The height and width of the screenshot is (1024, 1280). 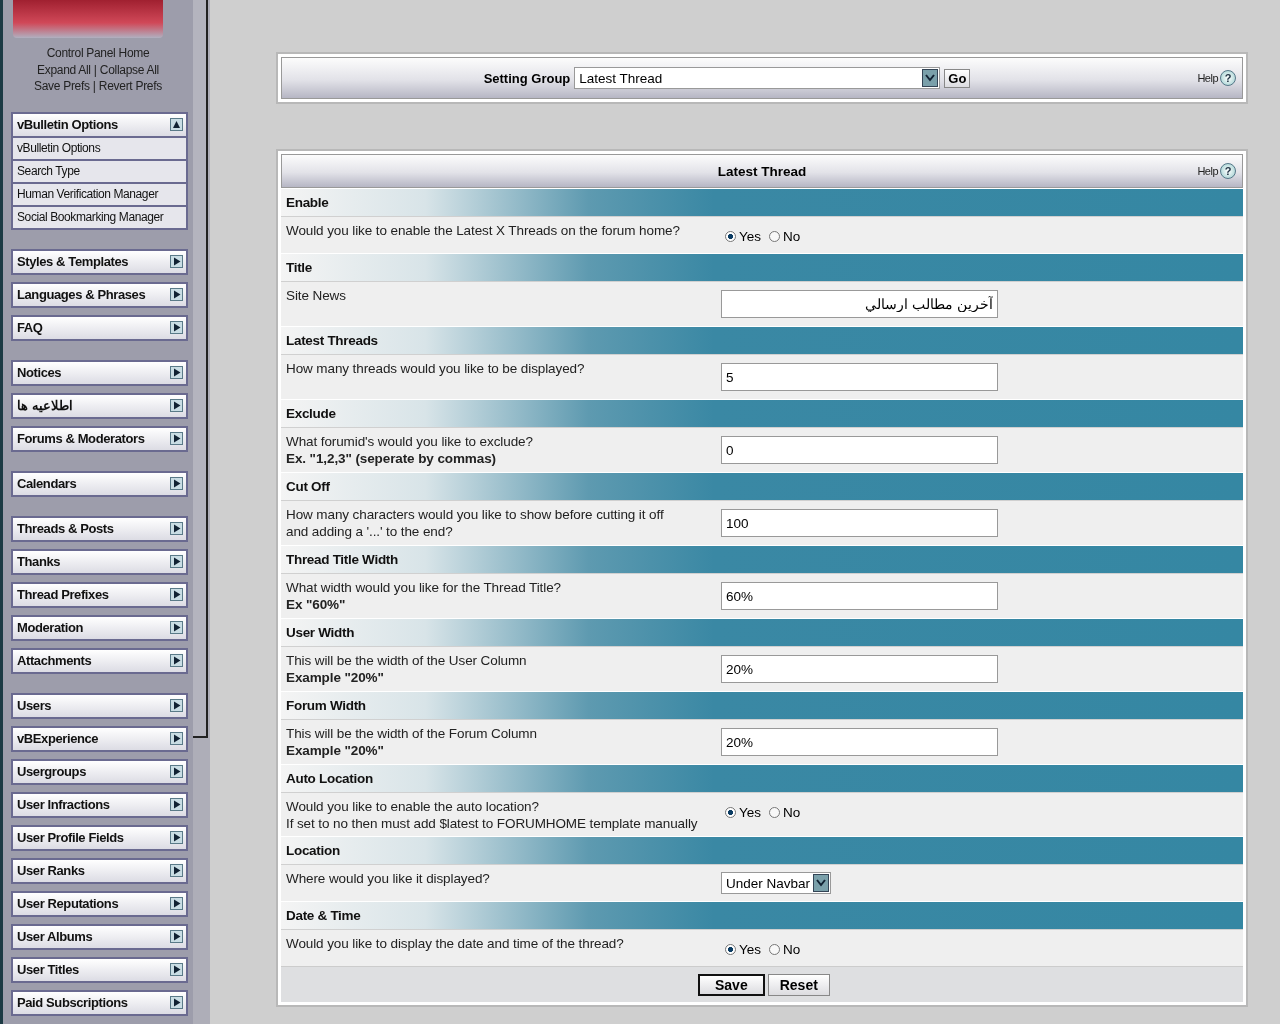 What do you see at coordinates (406, 669) in the screenshot?
I see `setting-description: This will be the width of the User Column Example "20%"` at bounding box center [406, 669].